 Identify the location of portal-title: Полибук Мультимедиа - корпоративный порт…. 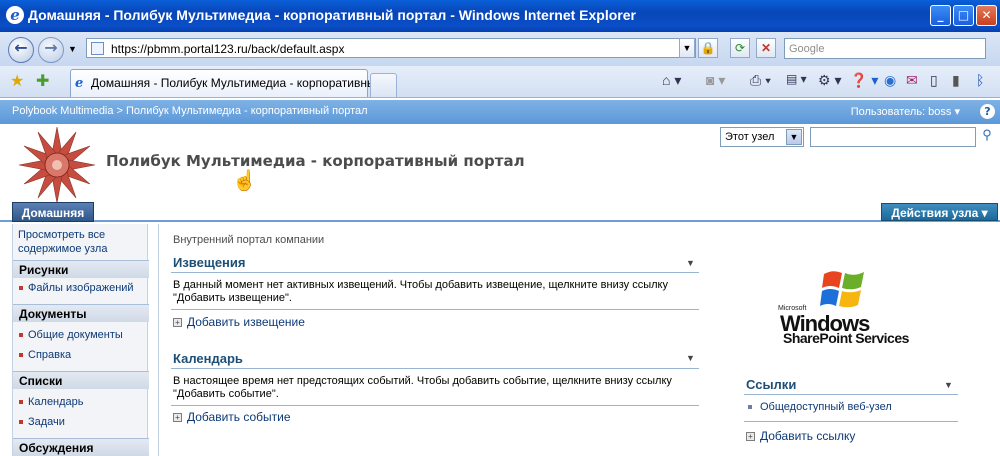
(315, 161).